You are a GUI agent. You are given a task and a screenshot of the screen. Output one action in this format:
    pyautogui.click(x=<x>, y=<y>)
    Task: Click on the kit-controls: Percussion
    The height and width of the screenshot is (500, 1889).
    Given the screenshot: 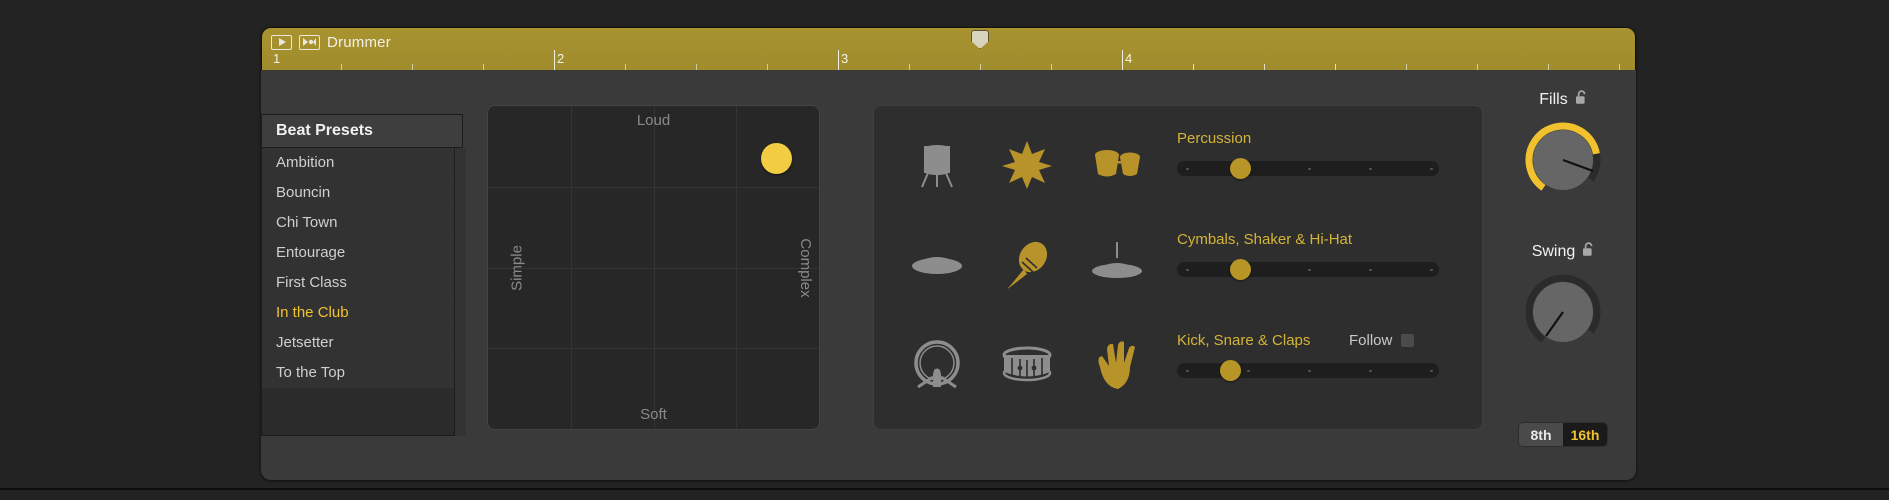 What is the action you would take?
    pyautogui.click(x=1322, y=164)
    